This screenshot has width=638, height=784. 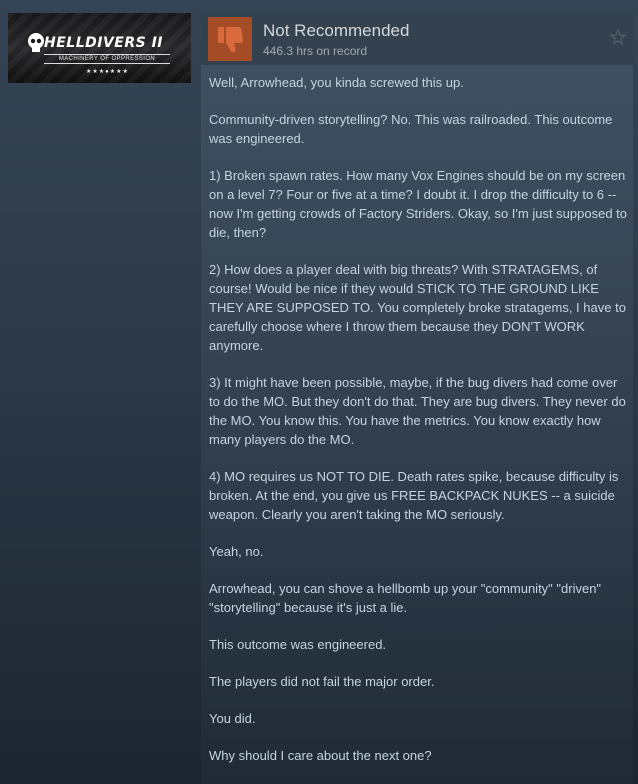 I want to click on recommendation-title: Not Recommended, so click(x=336, y=30).